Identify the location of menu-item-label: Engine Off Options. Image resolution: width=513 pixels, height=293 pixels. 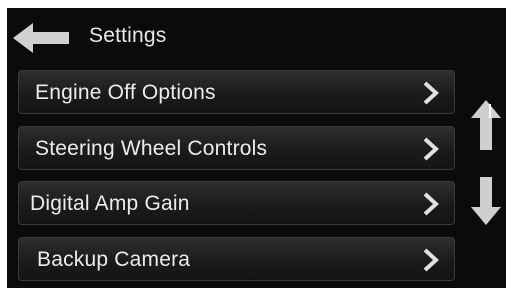
(125, 92).